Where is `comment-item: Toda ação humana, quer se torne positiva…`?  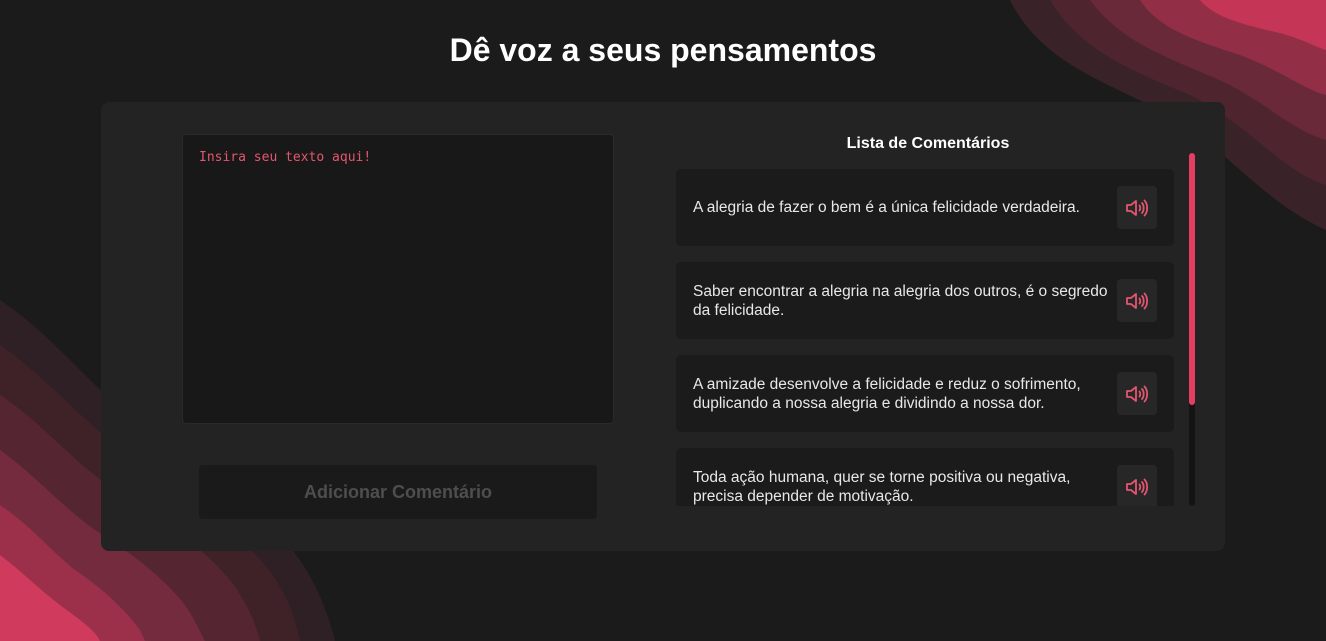 comment-item: Toda ação humana, quer se torne positiva… is located at coordinates (925, 477).